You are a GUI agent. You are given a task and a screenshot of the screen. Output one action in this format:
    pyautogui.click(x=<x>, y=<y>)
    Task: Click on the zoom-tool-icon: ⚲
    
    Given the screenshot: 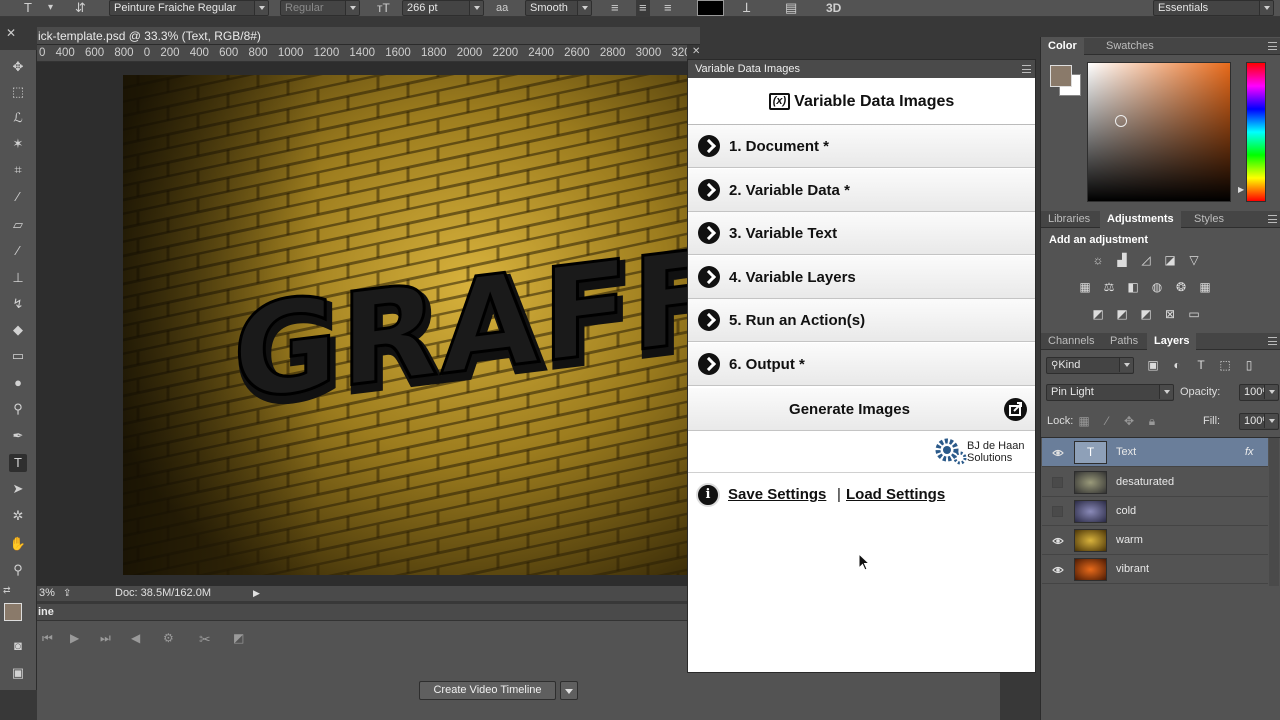 What is the action you would take?
    pyautogui.click(x=18, y=570)
    